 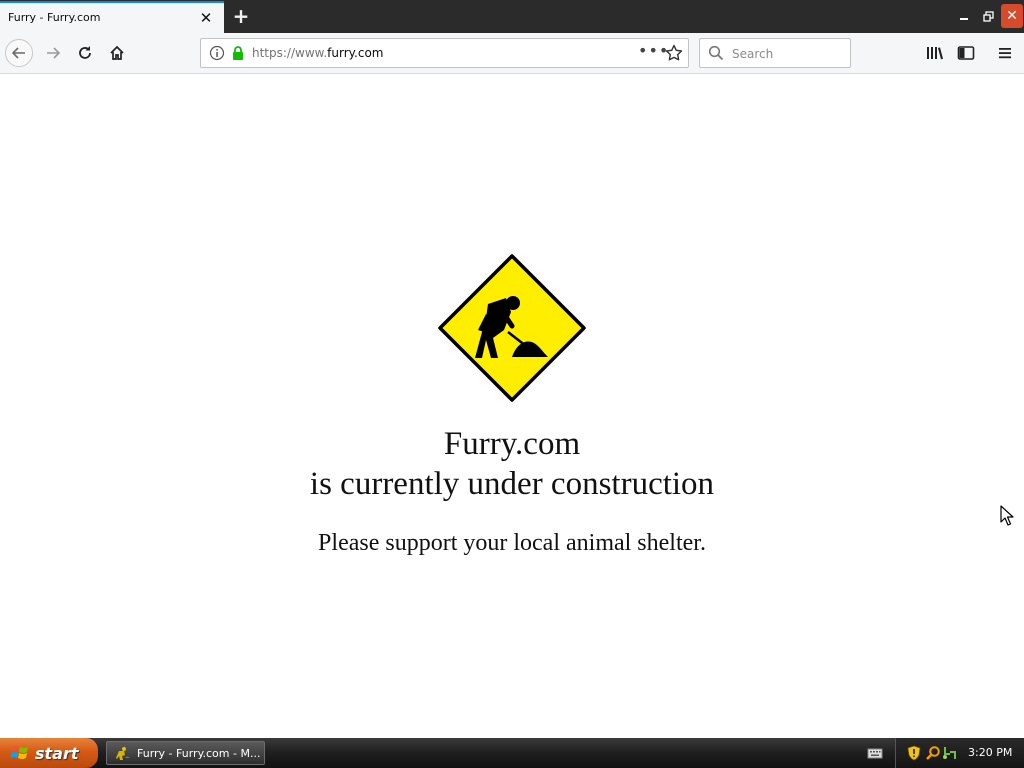 I want to click on back-arrow-icon, so click(x=19, y=53).